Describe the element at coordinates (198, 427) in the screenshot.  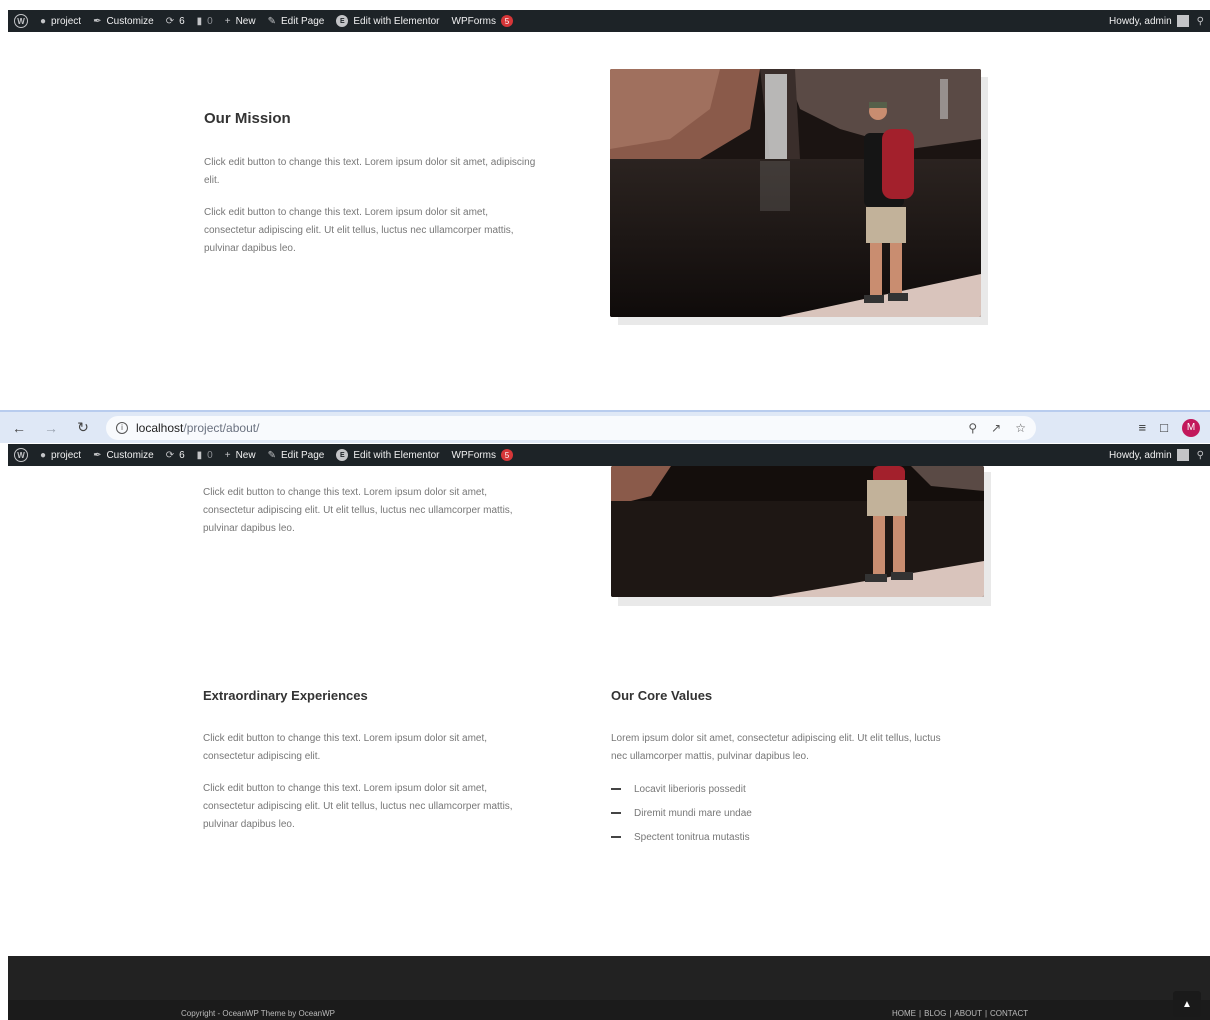
I see `url-text: localhost/project/about/` at that location.